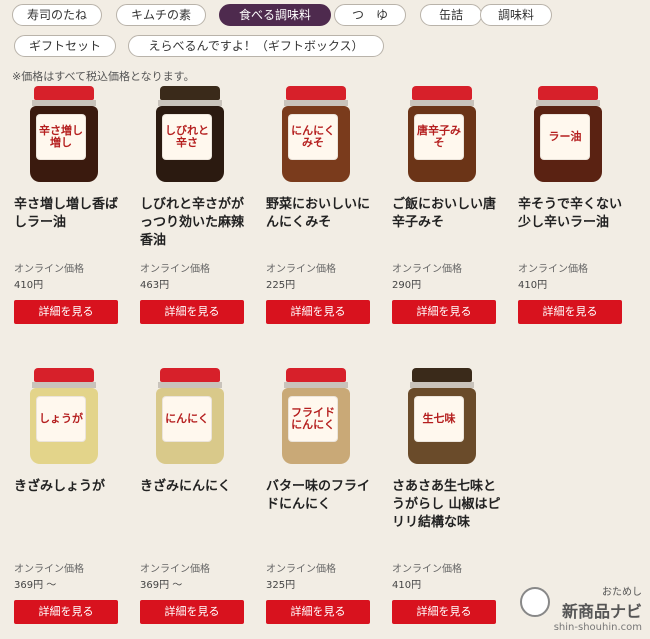 This screenshot has height=639, width=650. What do you see at coordinates (281, 285) in the screenshot?
I see `product-price: 225円` at bounding box center [281, 285].